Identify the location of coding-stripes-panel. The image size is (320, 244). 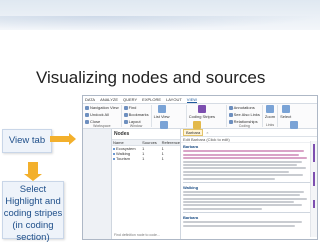
(313, 189).